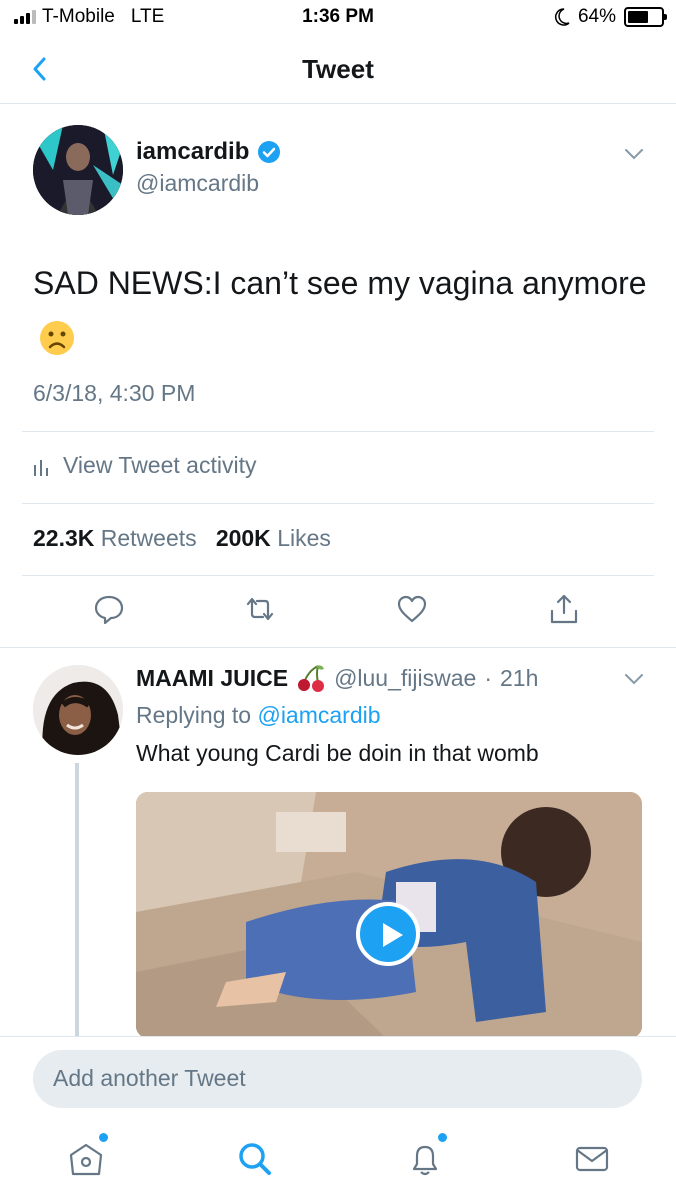 The width and height of the screenshot is (676, 1201). I want to click on add-tweet-input: Add another Tweet, so click(337, 1079).